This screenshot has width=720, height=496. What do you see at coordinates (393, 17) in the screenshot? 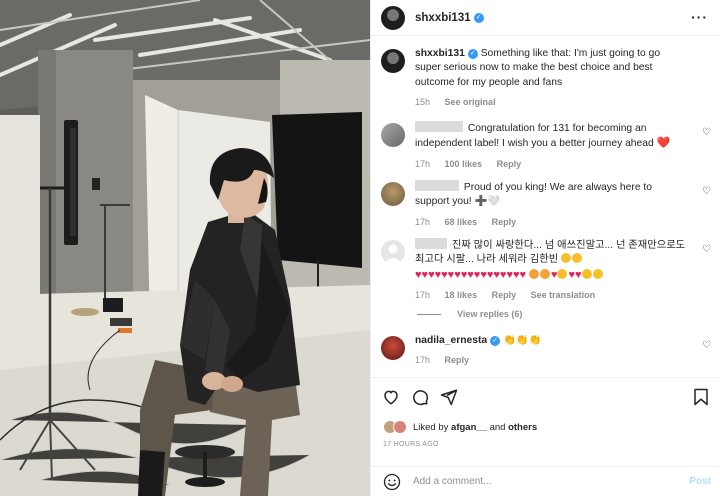
I see `author-avatar` at bounding box center [393, 17].